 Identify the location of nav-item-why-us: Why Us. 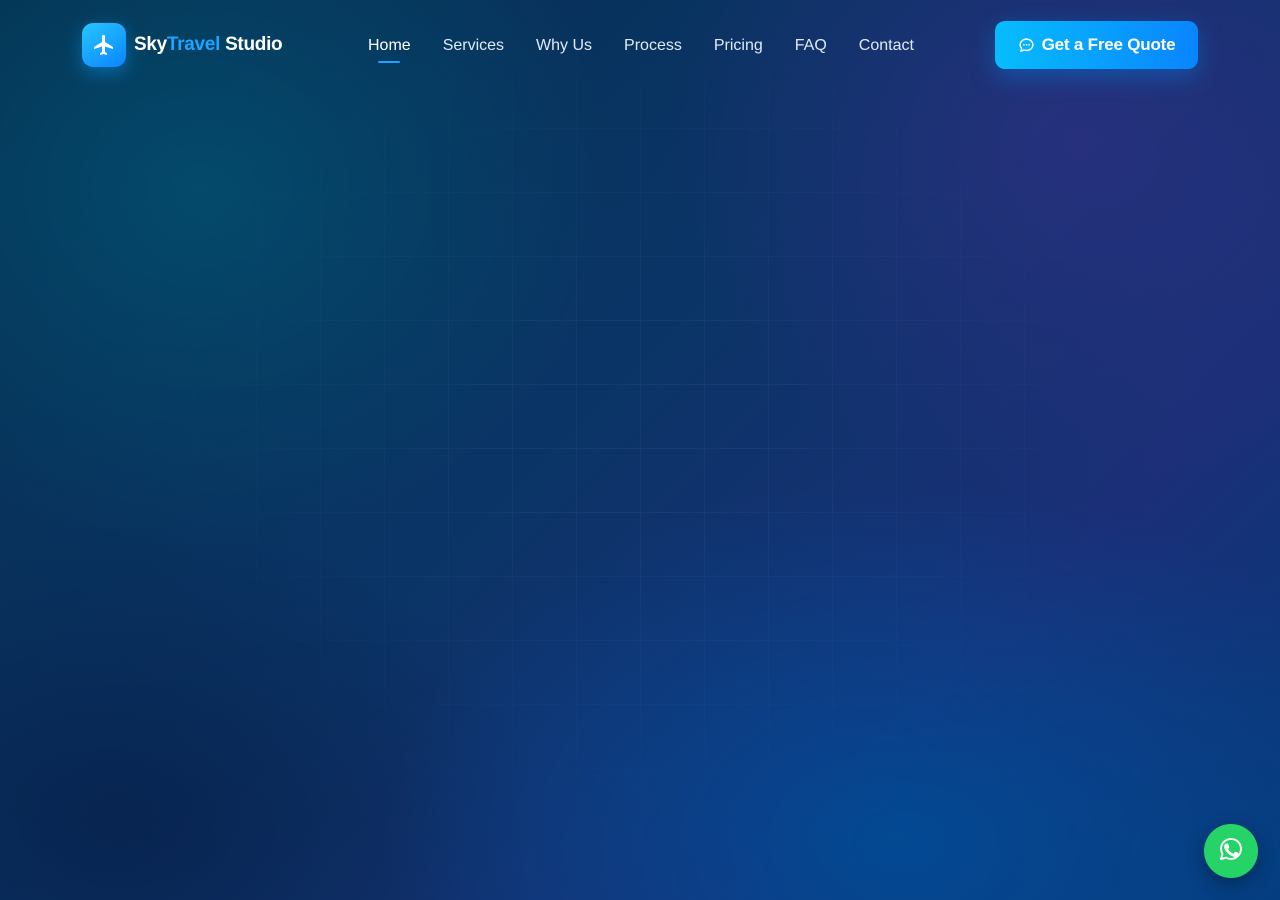
(564, 46).